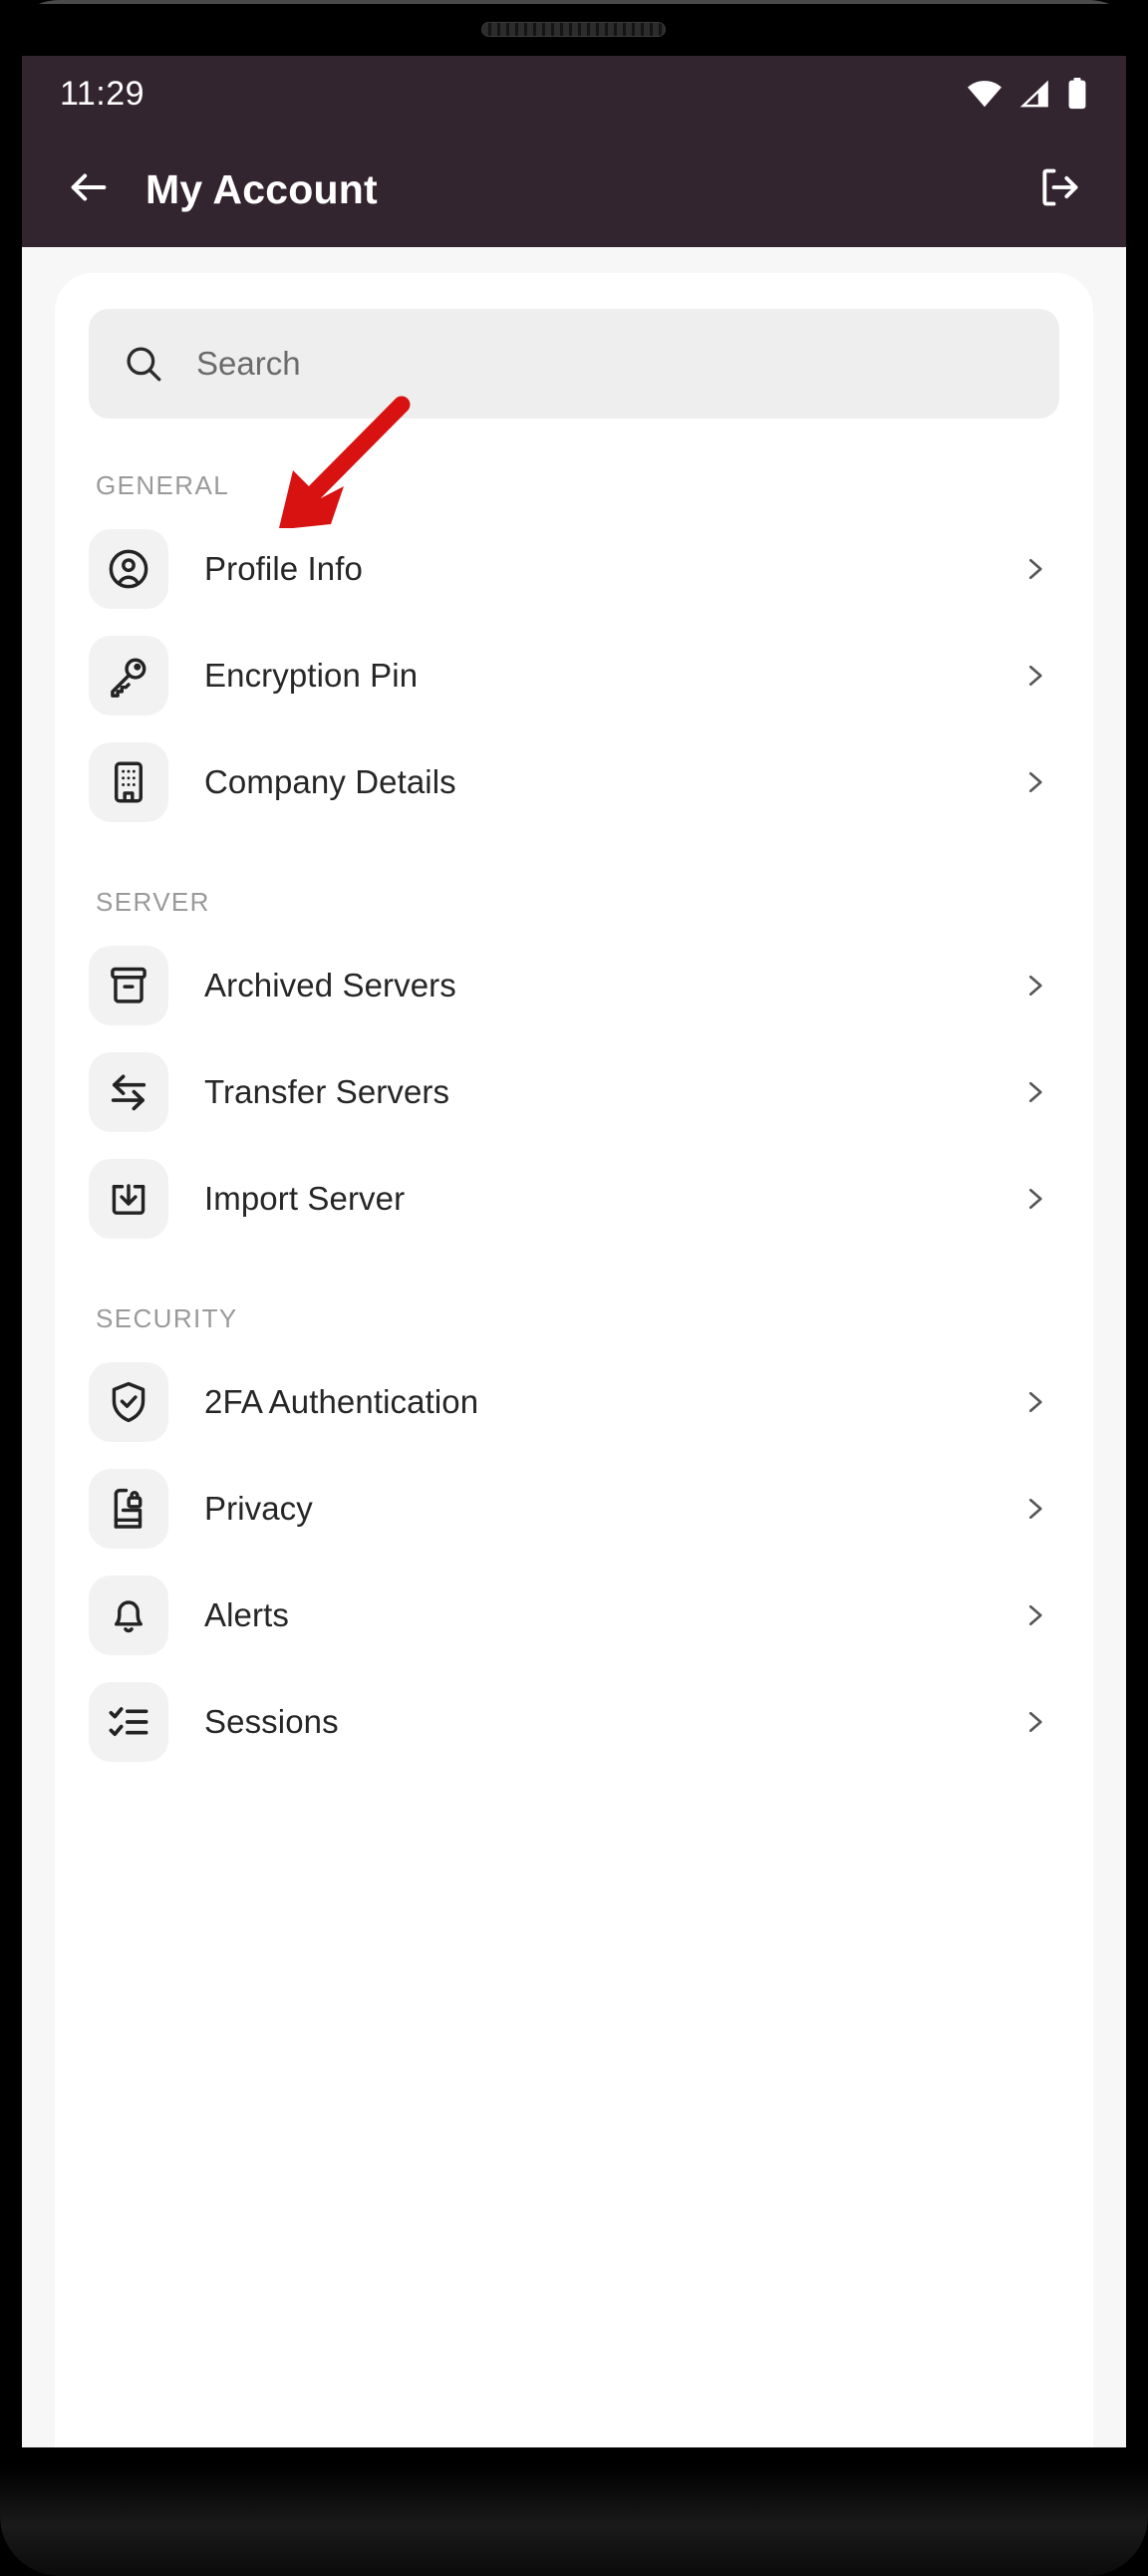 Image resolution: width=1148 pixels, height=2576 pixels. Describe the element at coordinates (128, 781) in the screenshot. I see `building-icon` at that location.